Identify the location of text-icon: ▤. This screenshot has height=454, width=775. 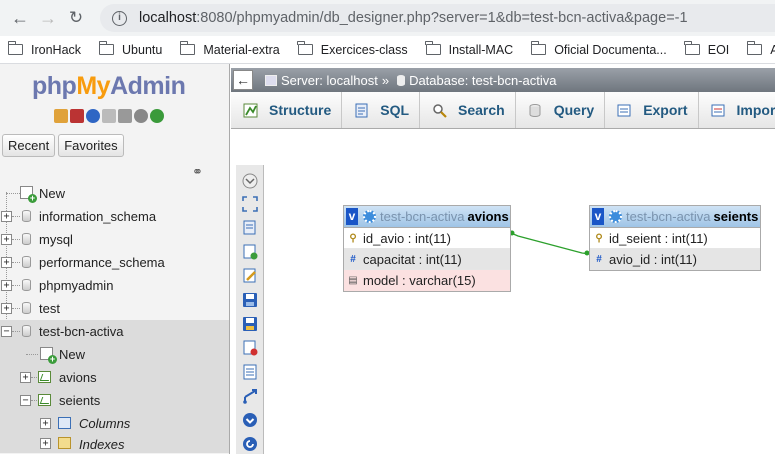
(353, 280).